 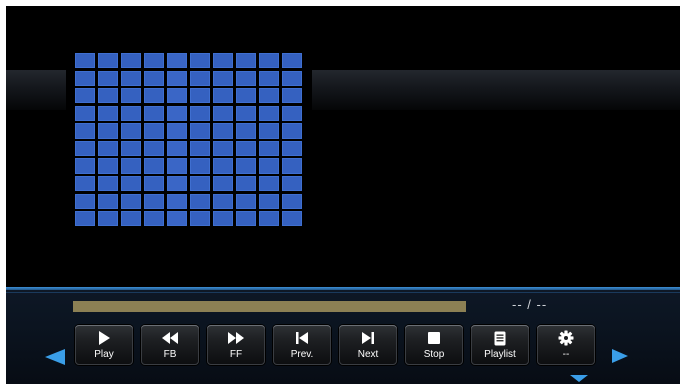 I want to click on header-band-left, so click(x=36, y=90).